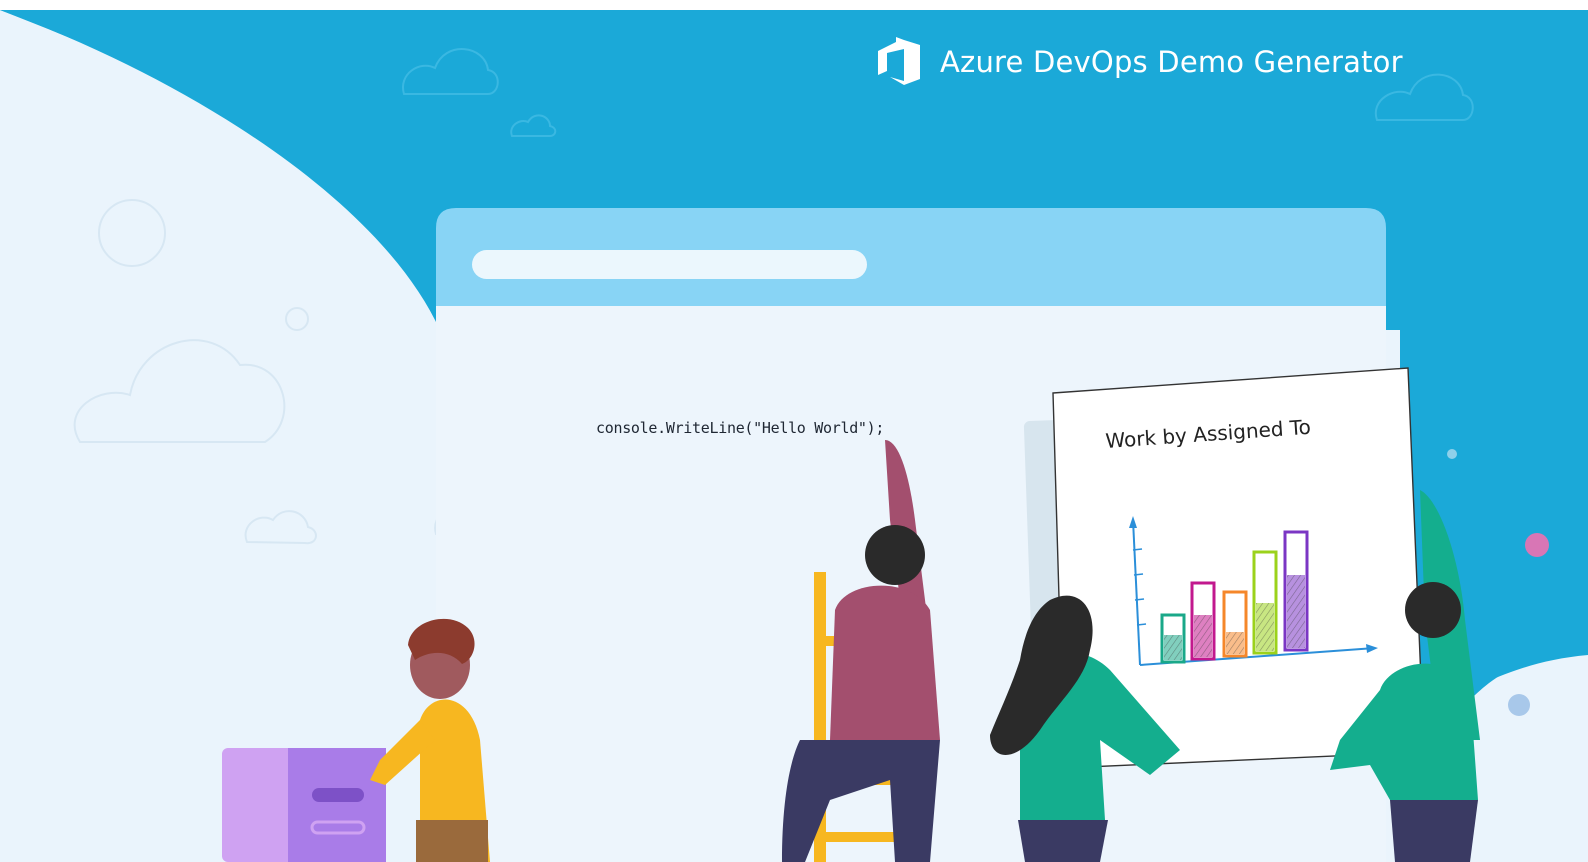  What do you see at coordinates (669, 264) in the screenshot?
I see `address-bar` at bounding box center [669, 264].